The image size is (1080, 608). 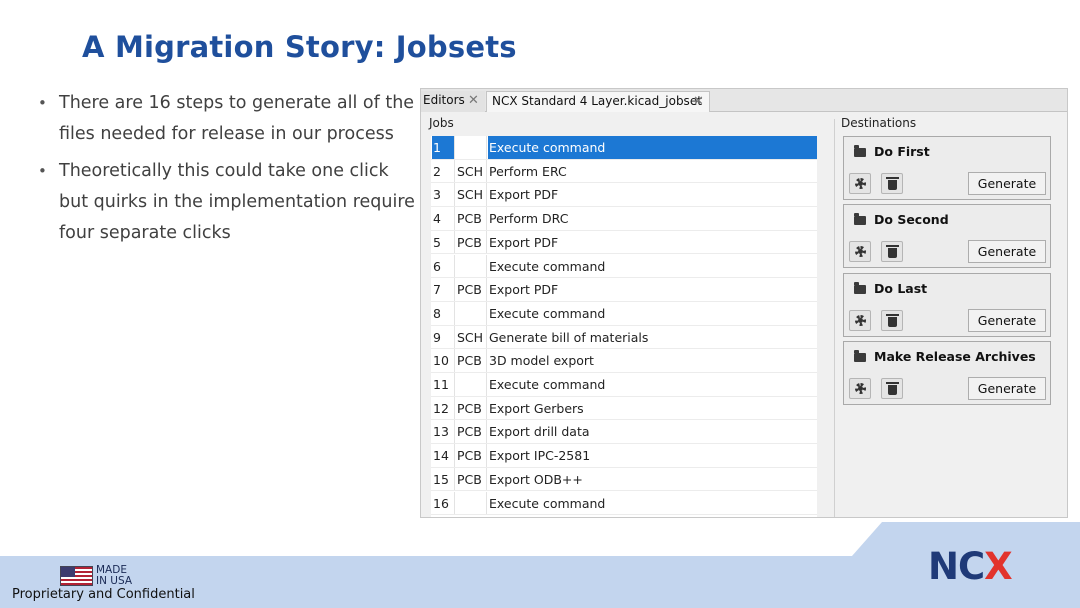 I want to click on tab-editors: Editors ✕, so click(x=453, y=101).